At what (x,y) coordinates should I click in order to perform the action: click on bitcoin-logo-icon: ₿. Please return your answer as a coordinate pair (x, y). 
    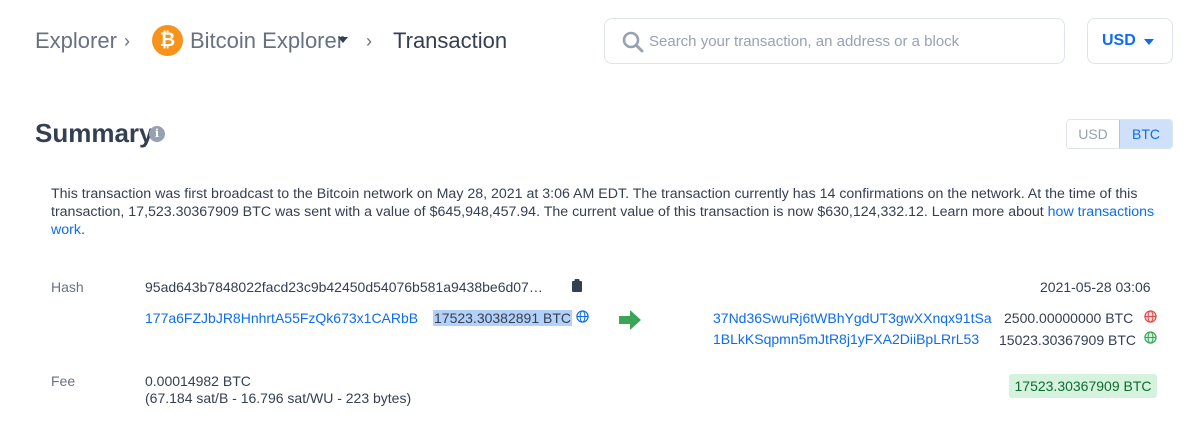
    Looking at the image, I should click on (167, 40).